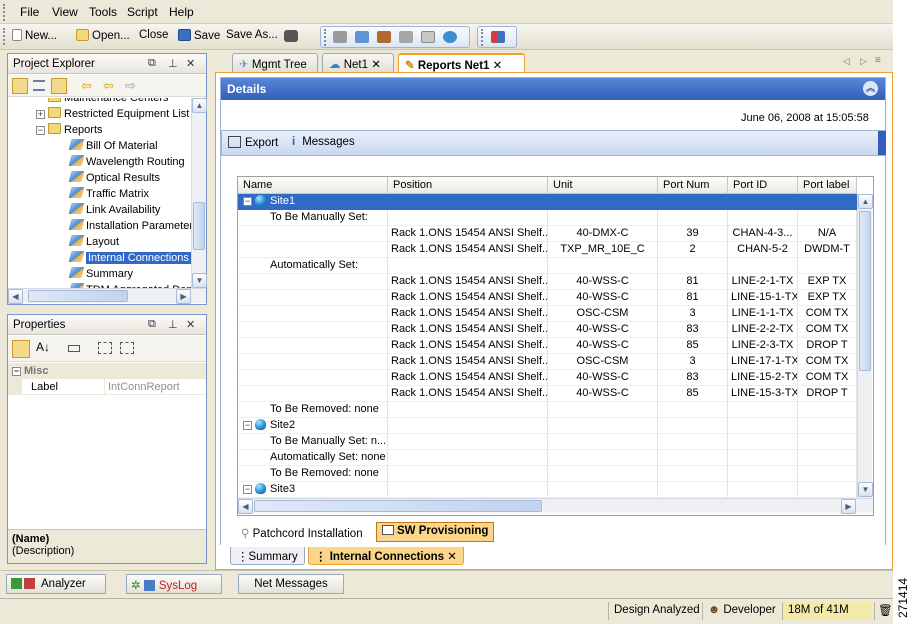 The image size is (913, 624). Describe the element at coordinates (107, 387) in the screenshot. I see `property-row-label: Label IntConnReport` at that location.